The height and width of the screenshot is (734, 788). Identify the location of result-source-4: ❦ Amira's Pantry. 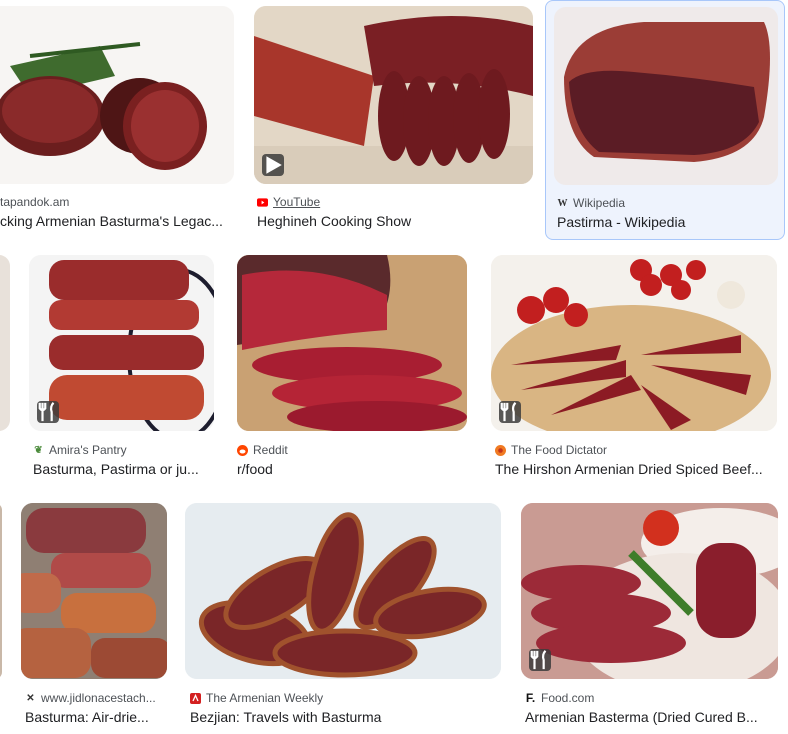
(80, 450).